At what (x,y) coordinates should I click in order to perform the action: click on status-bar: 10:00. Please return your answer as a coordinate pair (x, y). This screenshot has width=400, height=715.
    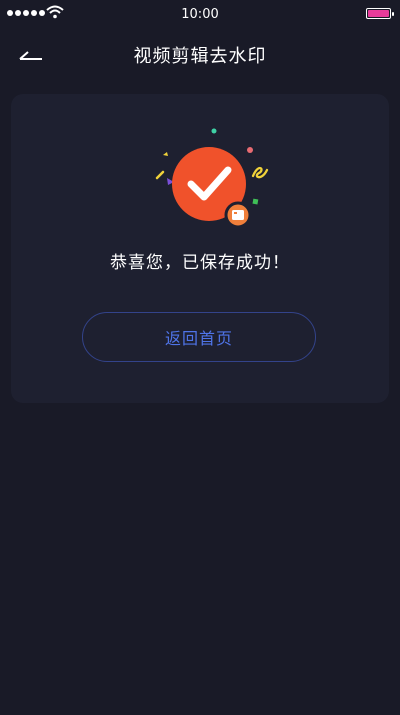
    Looking at the image, I should click on (200, 15).